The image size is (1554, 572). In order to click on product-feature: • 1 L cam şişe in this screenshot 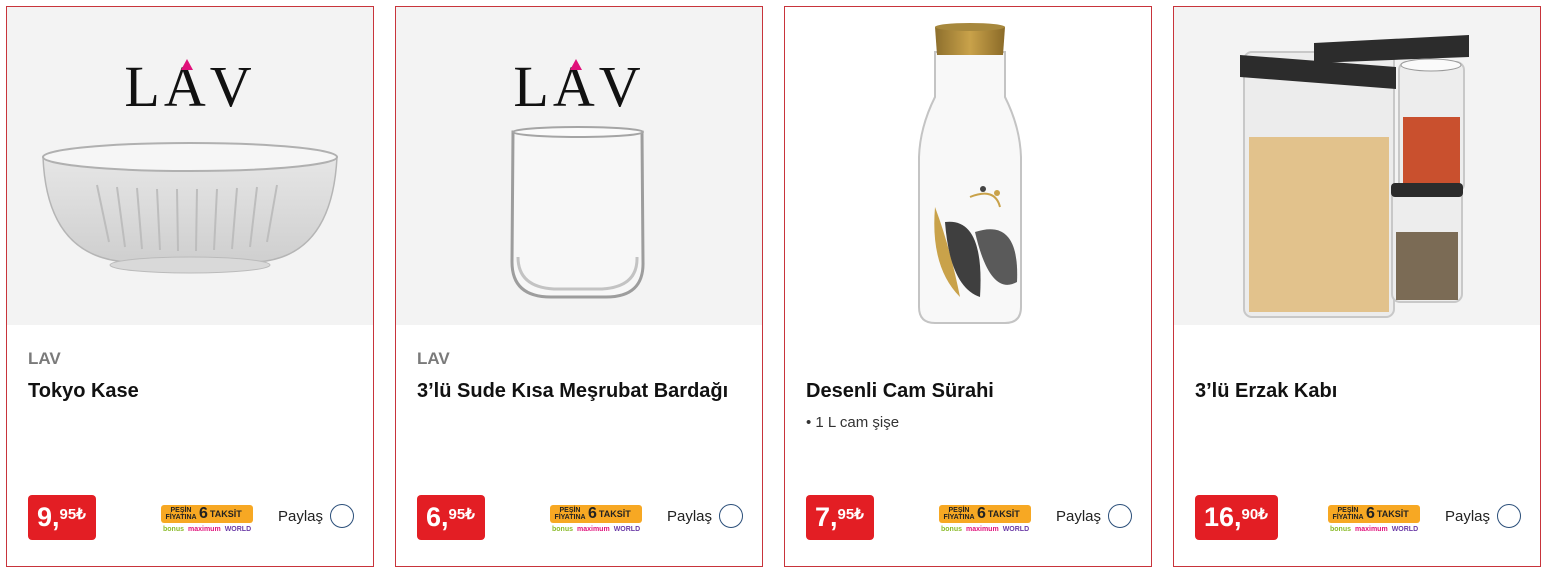, I will do `click(853, 422)`.